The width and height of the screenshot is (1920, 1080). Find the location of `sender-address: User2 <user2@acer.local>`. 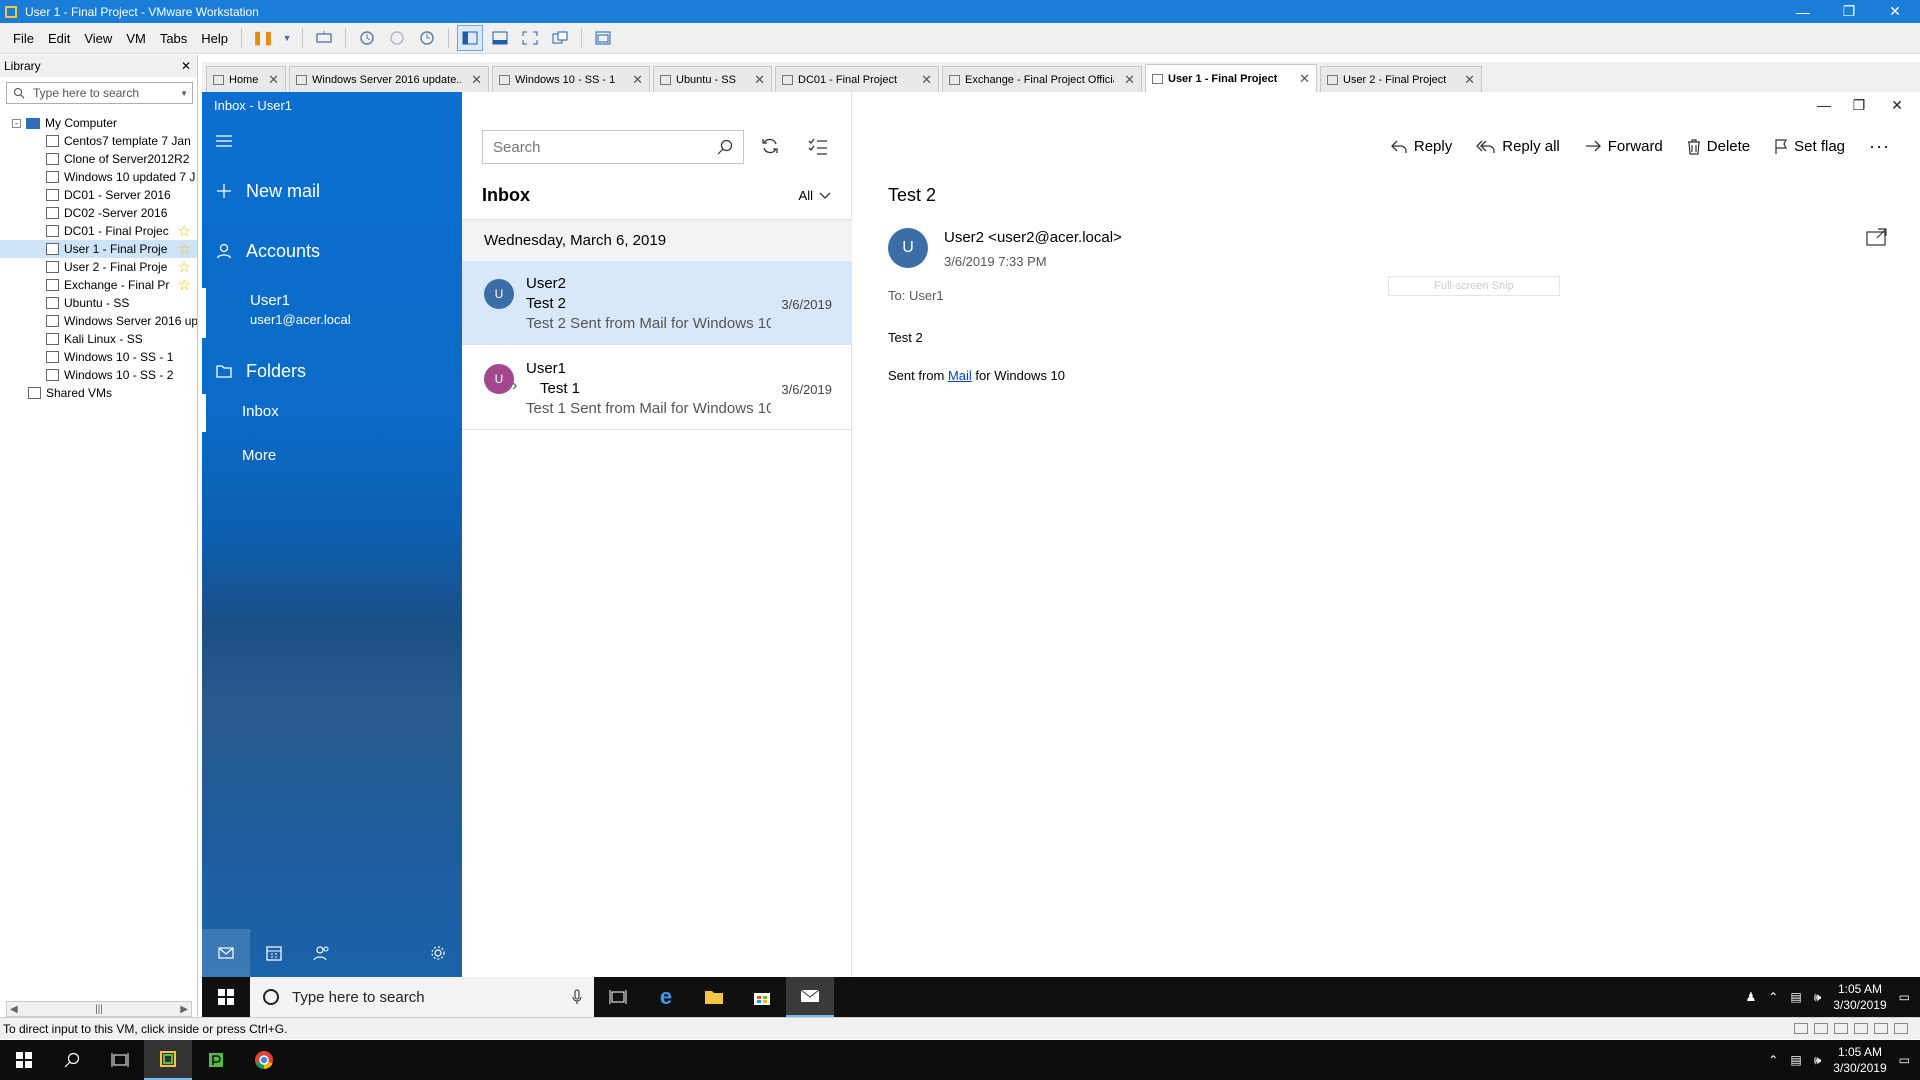

sender-address: User2 <user2@acer.local> is located at coordinates (1033, 237).